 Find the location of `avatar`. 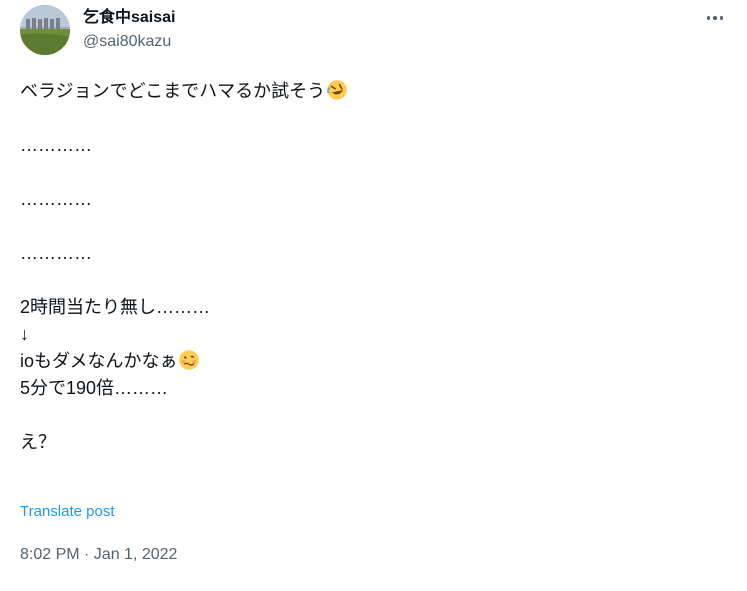

avatar is located at coordinates (45, 30).